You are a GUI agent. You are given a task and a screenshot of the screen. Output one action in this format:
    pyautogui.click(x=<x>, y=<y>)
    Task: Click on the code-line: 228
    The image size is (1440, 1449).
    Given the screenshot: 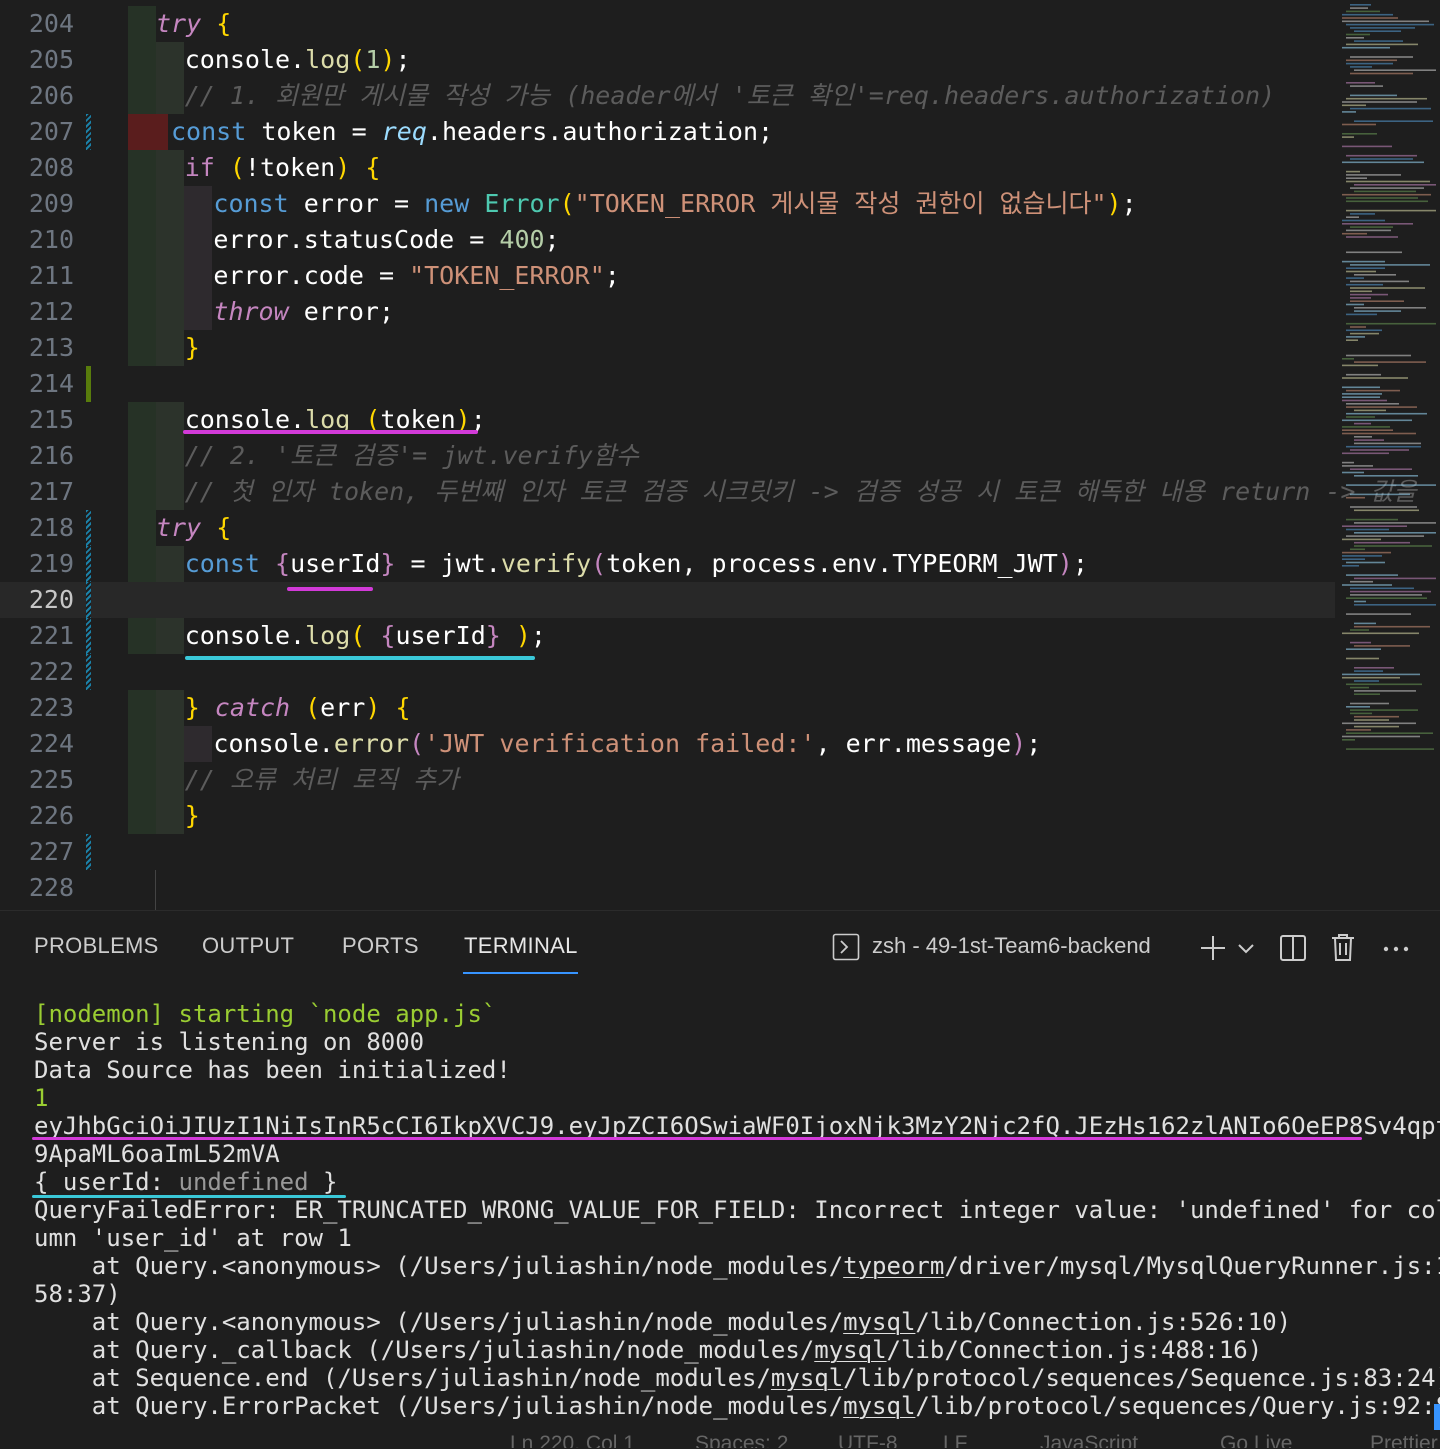 What is the action you would take?
    pyautogui.click(x=667, y=888)
    